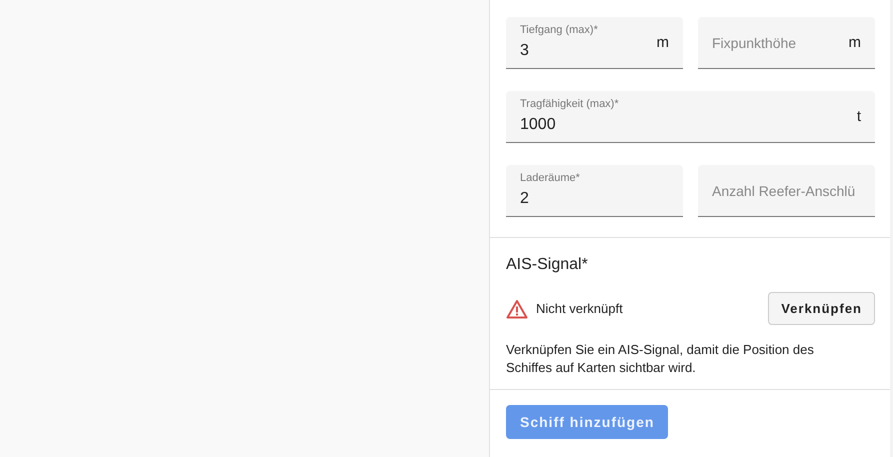  What do you see at coordinates (793, 190) in the screenshot?
I see `text-input: Anzahl Reefer-Anschlü` at bounding box center [793, 190].